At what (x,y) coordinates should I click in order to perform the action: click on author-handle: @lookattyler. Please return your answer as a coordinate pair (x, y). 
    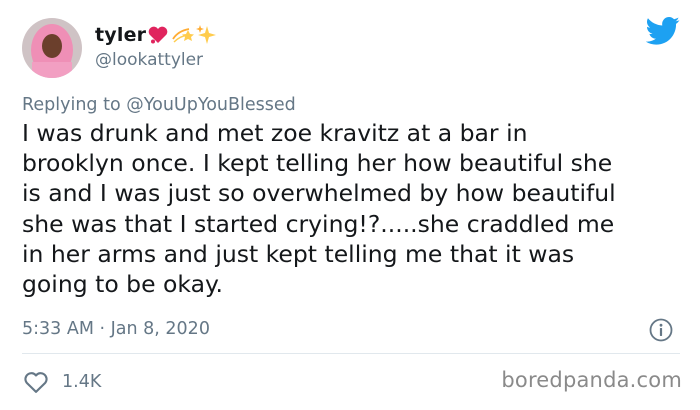
    Looking at the image, I should click on (149, 60).